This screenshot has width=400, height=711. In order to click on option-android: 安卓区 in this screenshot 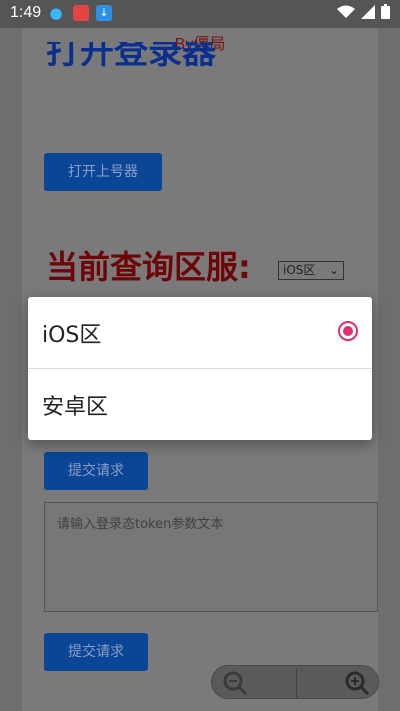, I will do `click(200, 404)`.